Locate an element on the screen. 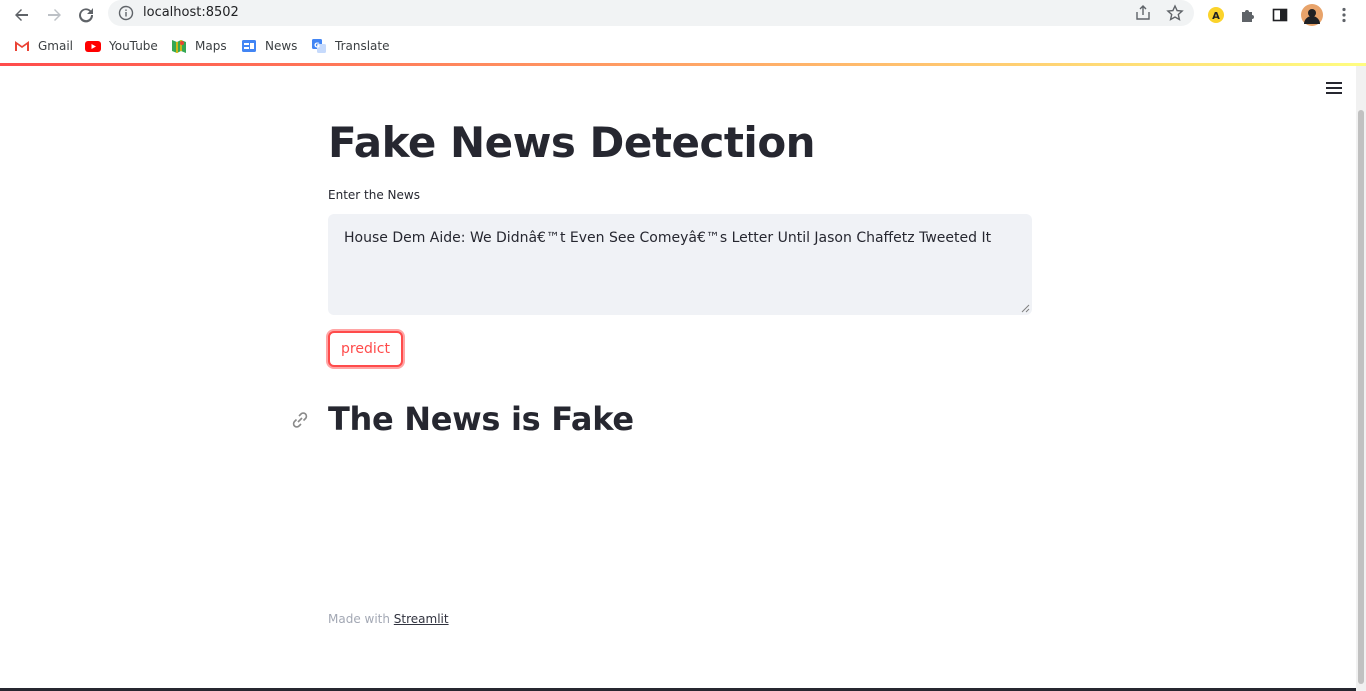 This screenshot has width=1366, height=691. info-icon is located at coordinates (126, 13).